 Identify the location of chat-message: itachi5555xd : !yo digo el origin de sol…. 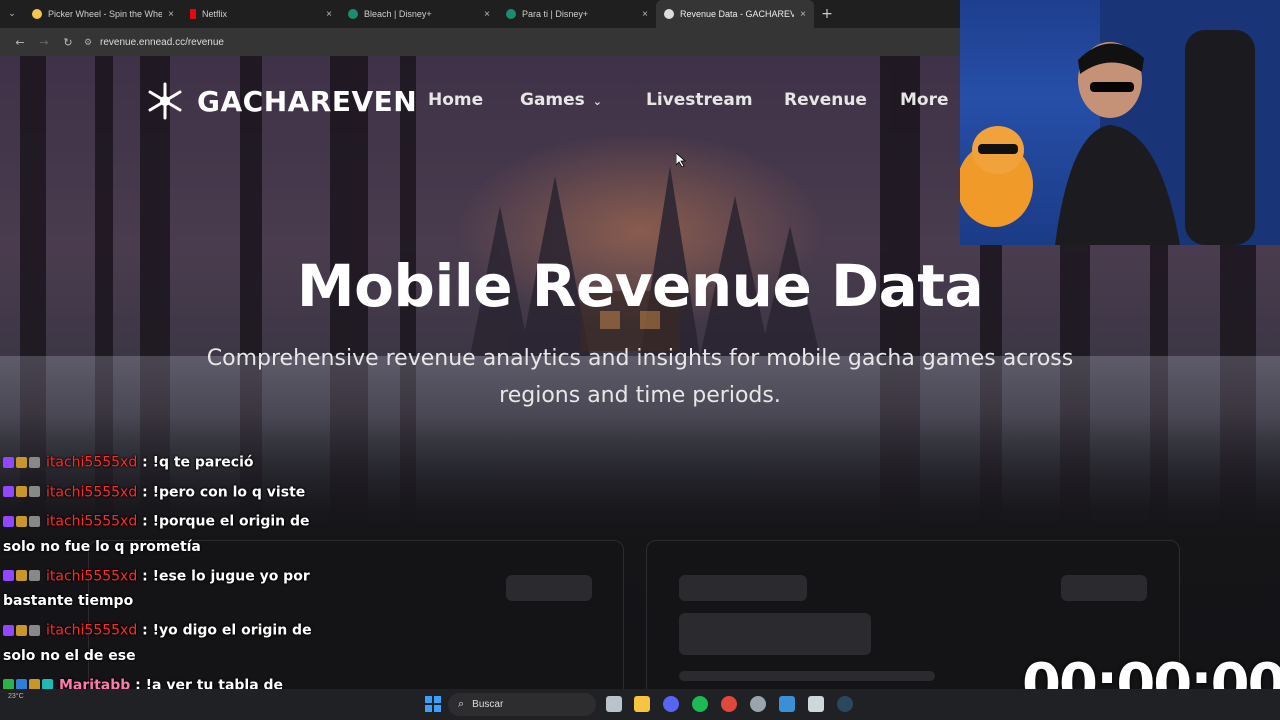
(165, 643).